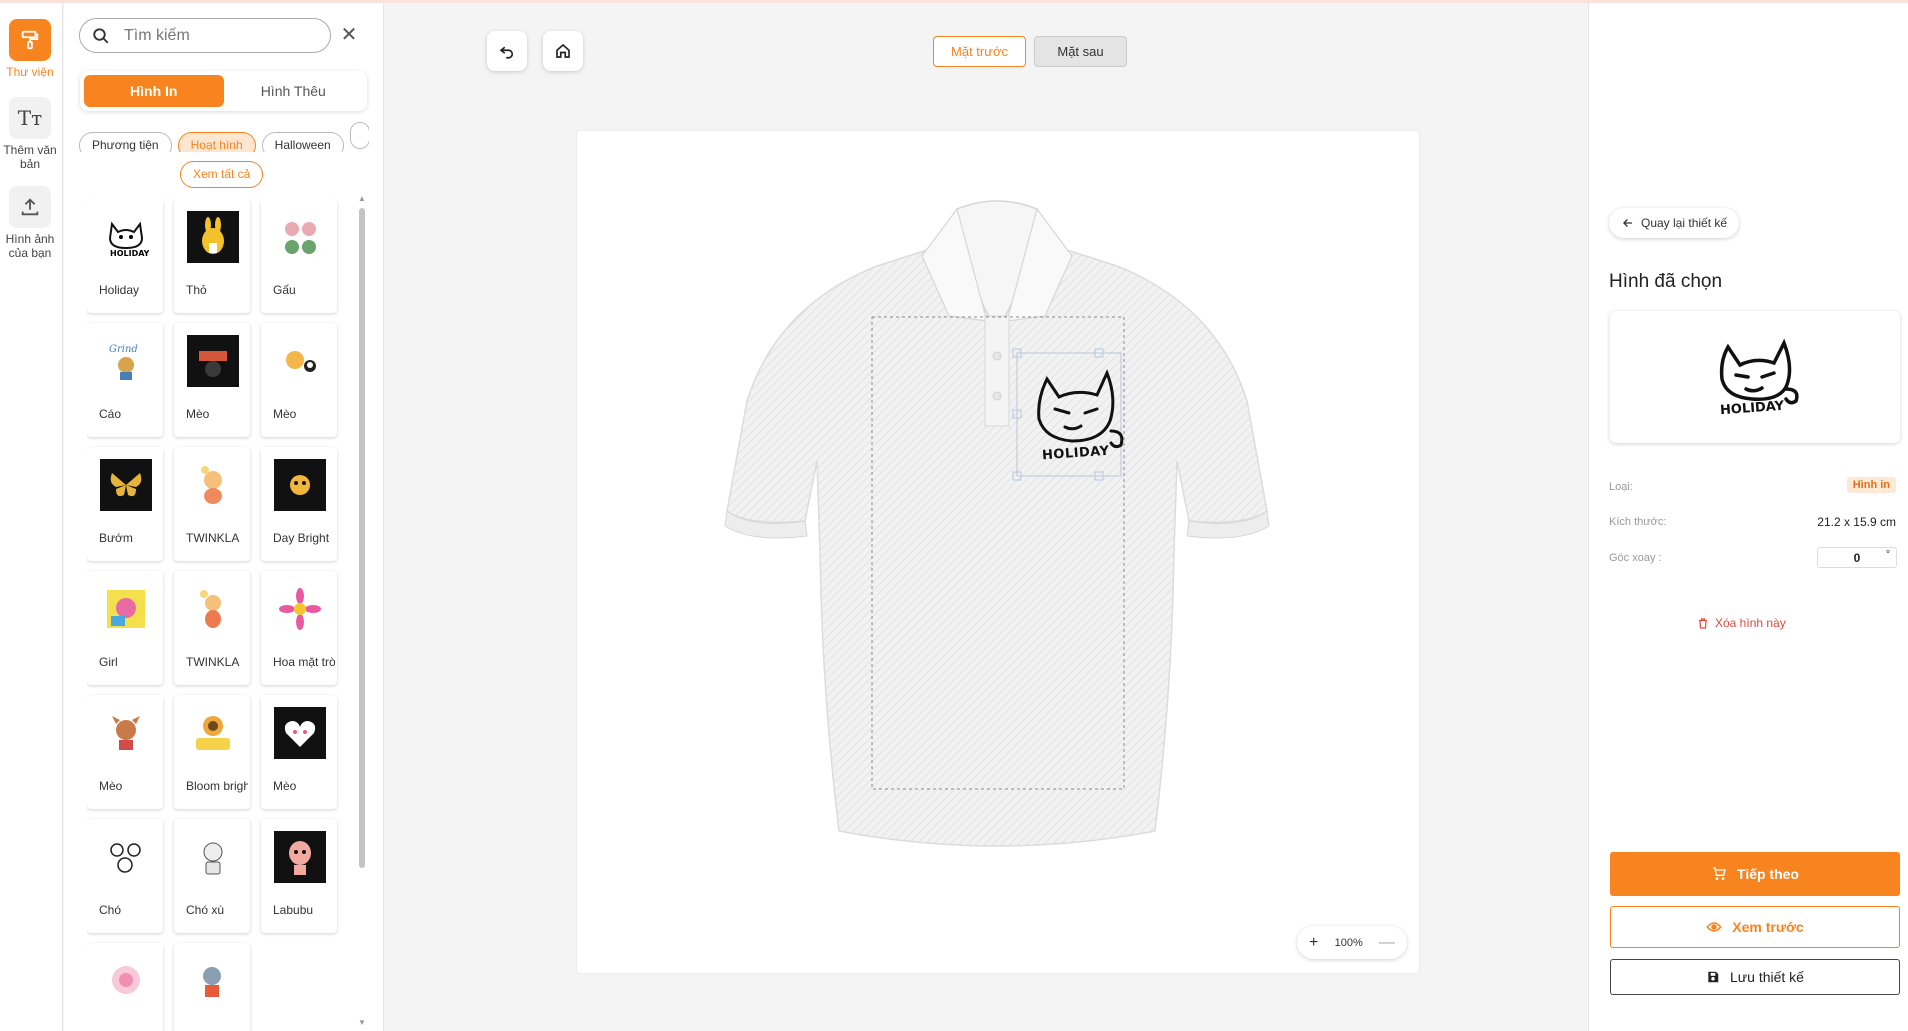  Describe the element at coordinates (1888, 554) in the screenshot. I see `angle-unit: °` at that location.